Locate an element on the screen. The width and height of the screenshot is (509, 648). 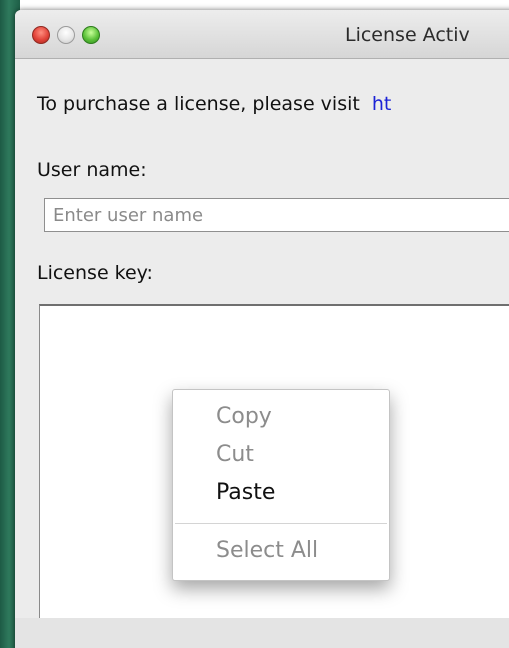
license-key-label: License key: is located at coordinates (95, 273).